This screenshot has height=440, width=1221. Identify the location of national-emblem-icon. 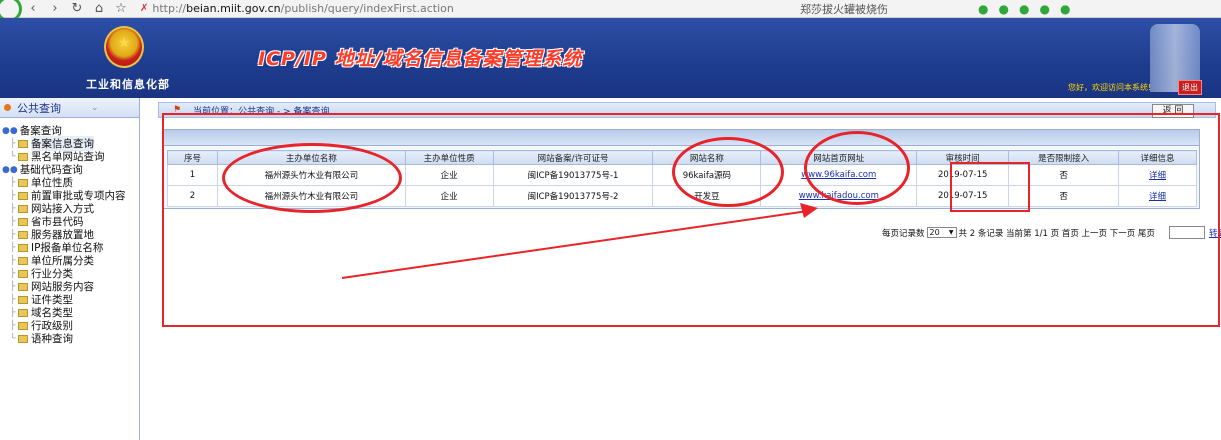
(124, 47).